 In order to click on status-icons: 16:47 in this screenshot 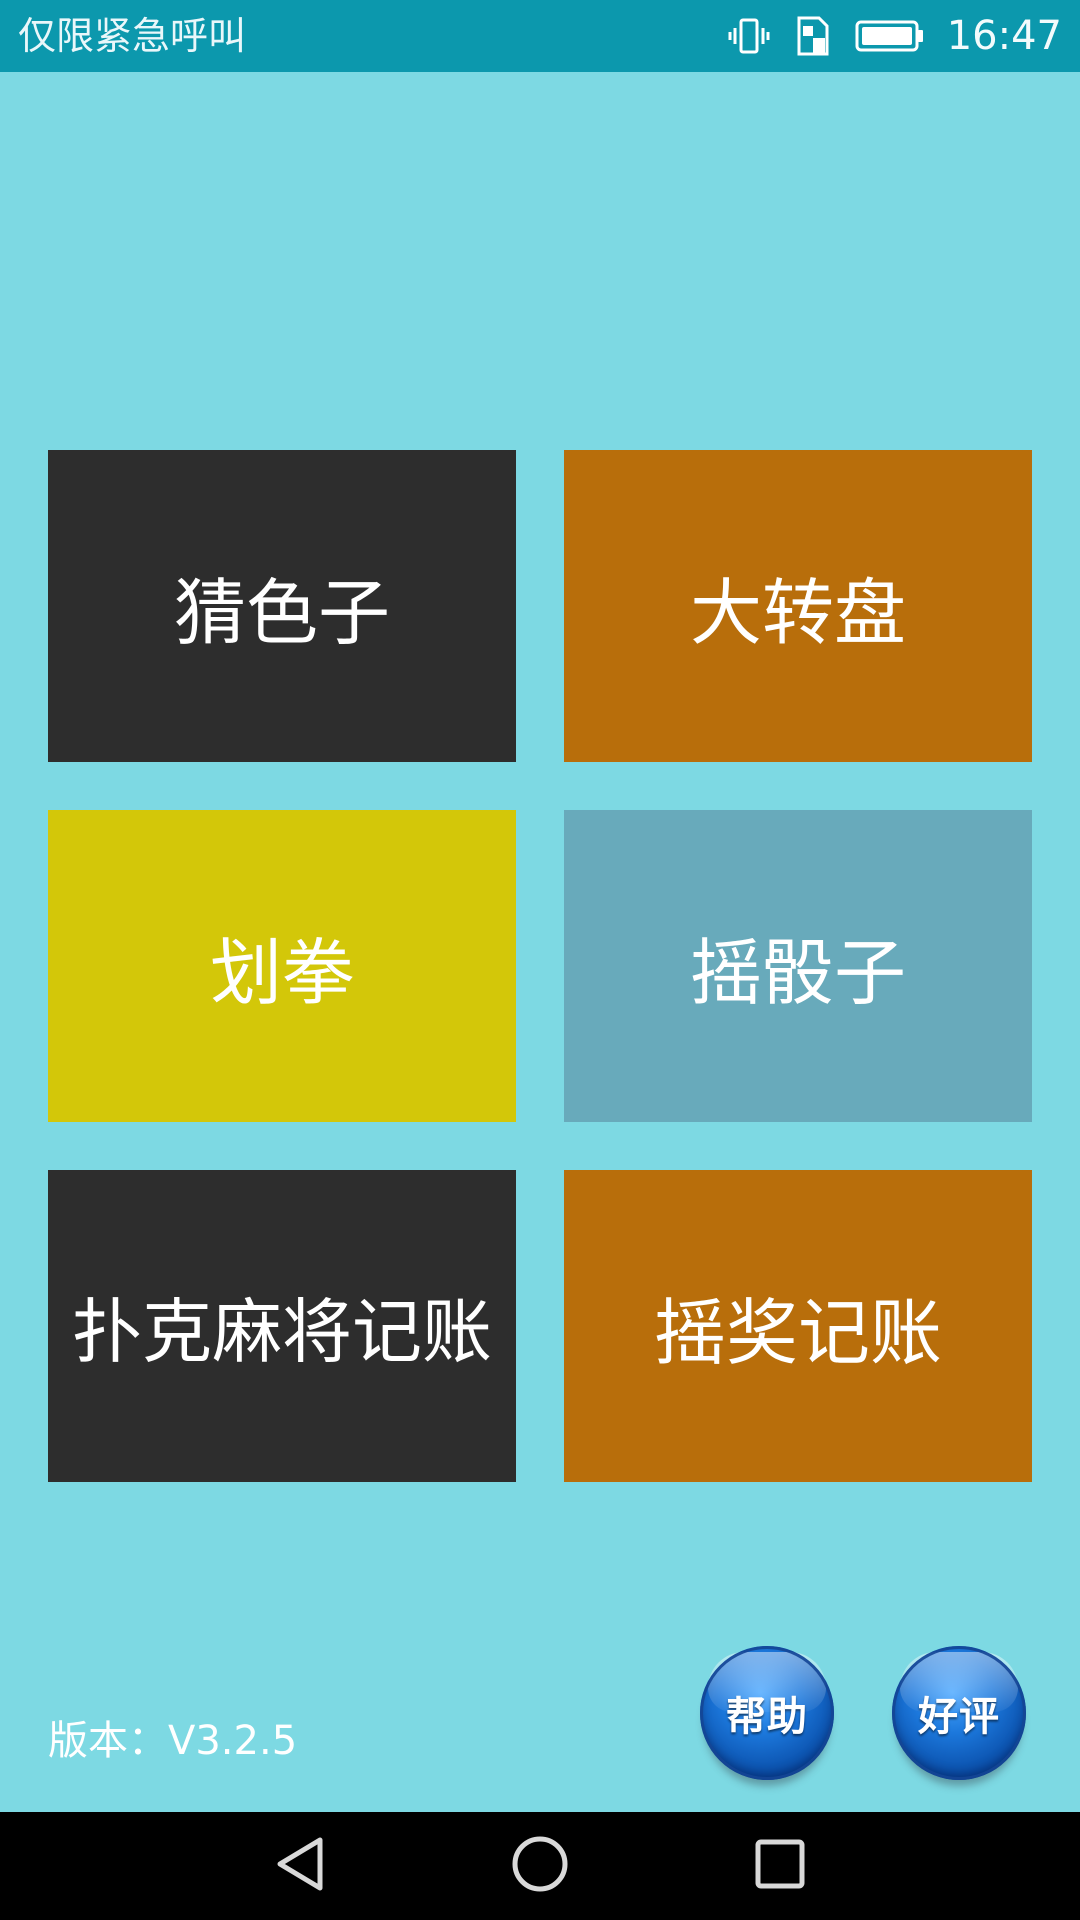, I will do `click(894, 36)`.